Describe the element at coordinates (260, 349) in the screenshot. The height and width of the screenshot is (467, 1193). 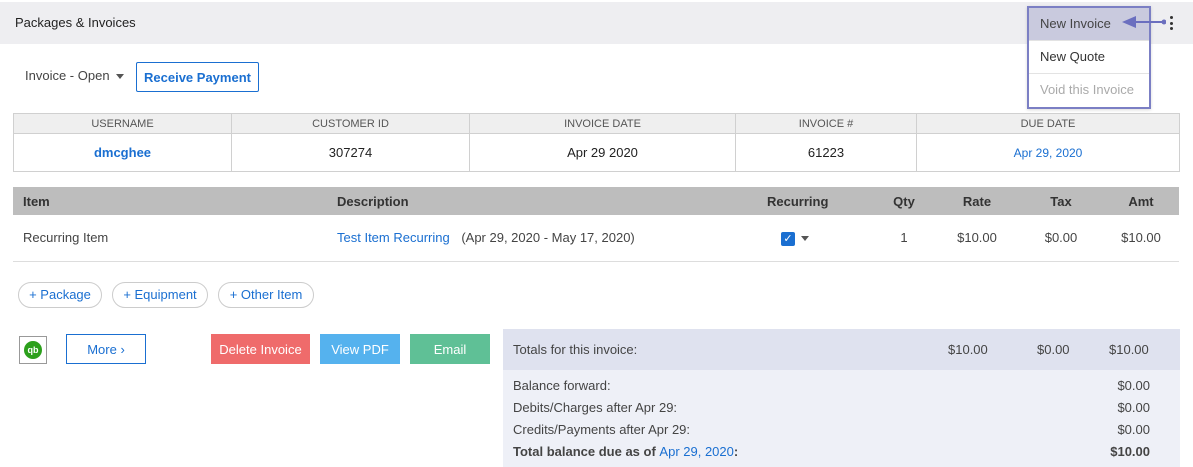
I see `delete-invoice-button: Delete Invoice` at that location.